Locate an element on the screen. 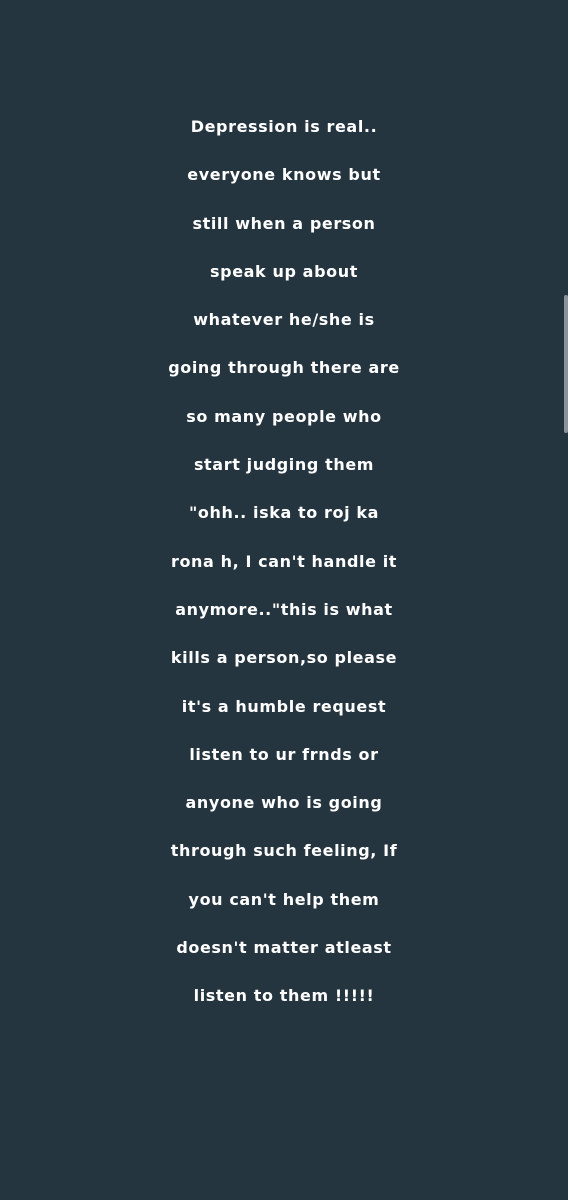  story-text-line: through such feeling, If is located at coordinates (284, 851).